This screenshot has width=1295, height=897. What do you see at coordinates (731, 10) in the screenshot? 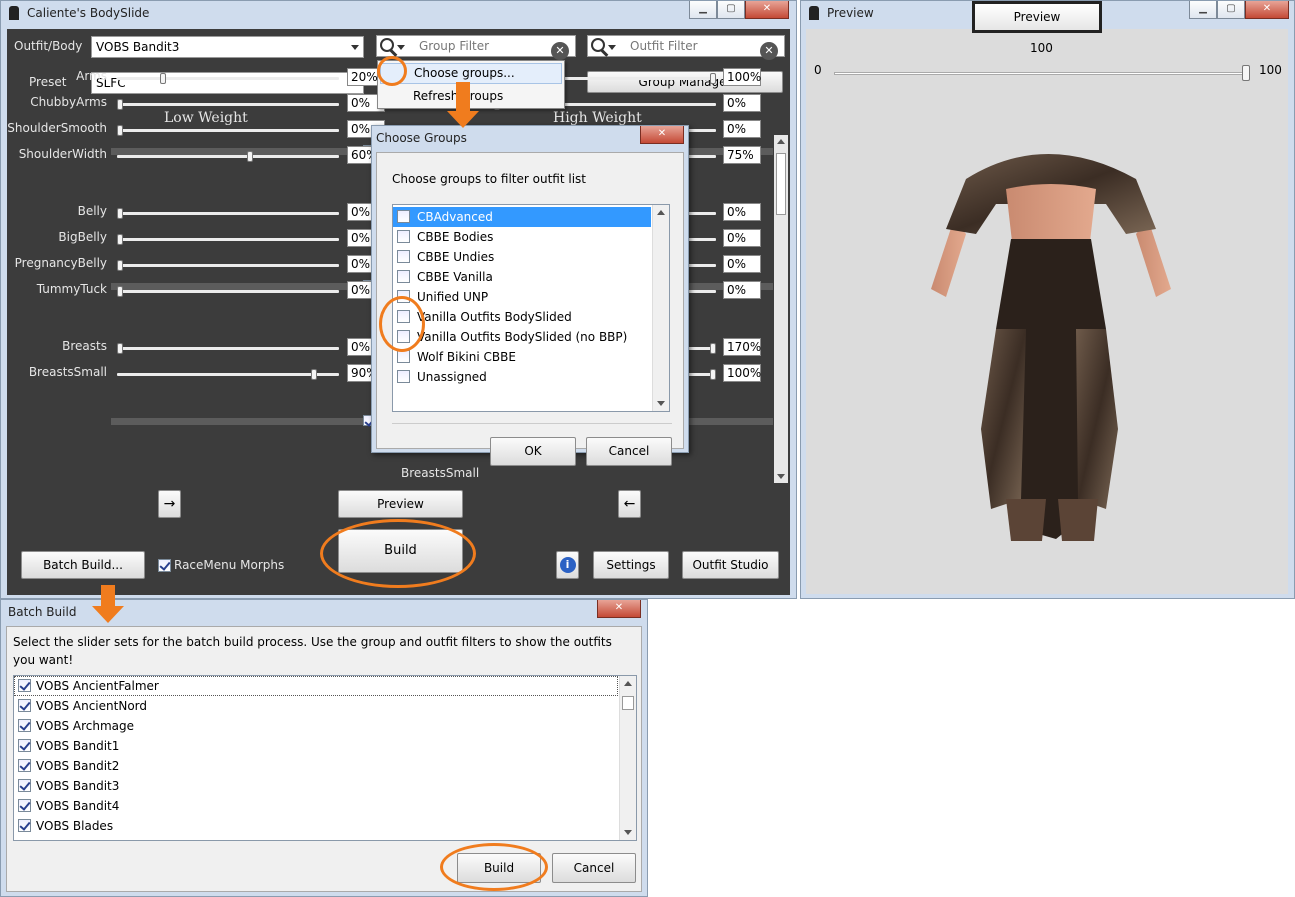
I see `maximize-button: ▢` at bounding box center [731, 10].